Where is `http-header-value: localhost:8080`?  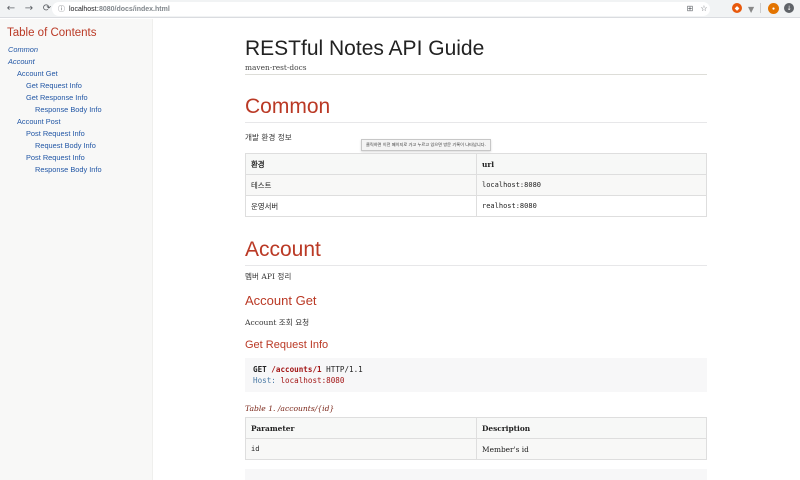
http-header-value: localhost:8080 is located at coordinates (312, 380).